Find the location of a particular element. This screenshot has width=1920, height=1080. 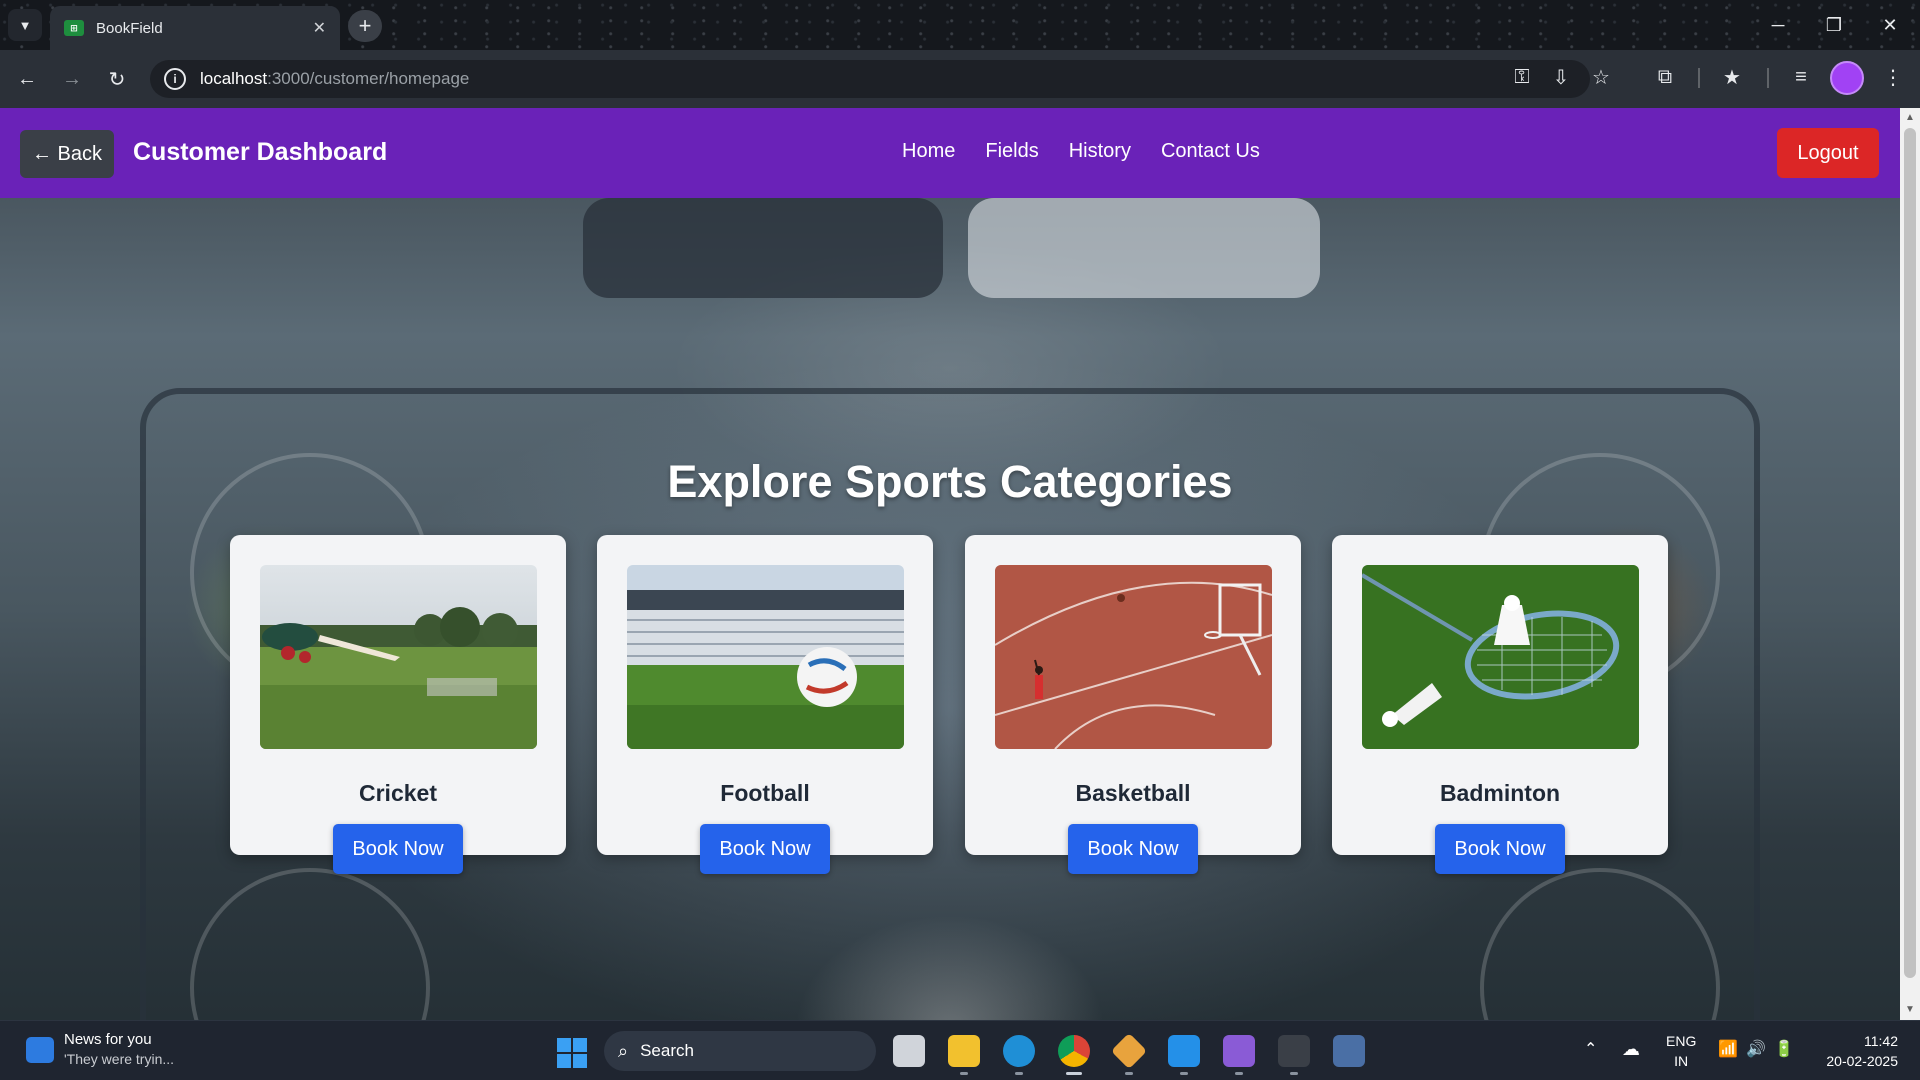

section-heading: Explore Sports Categories is located at coordinates (950, 481).